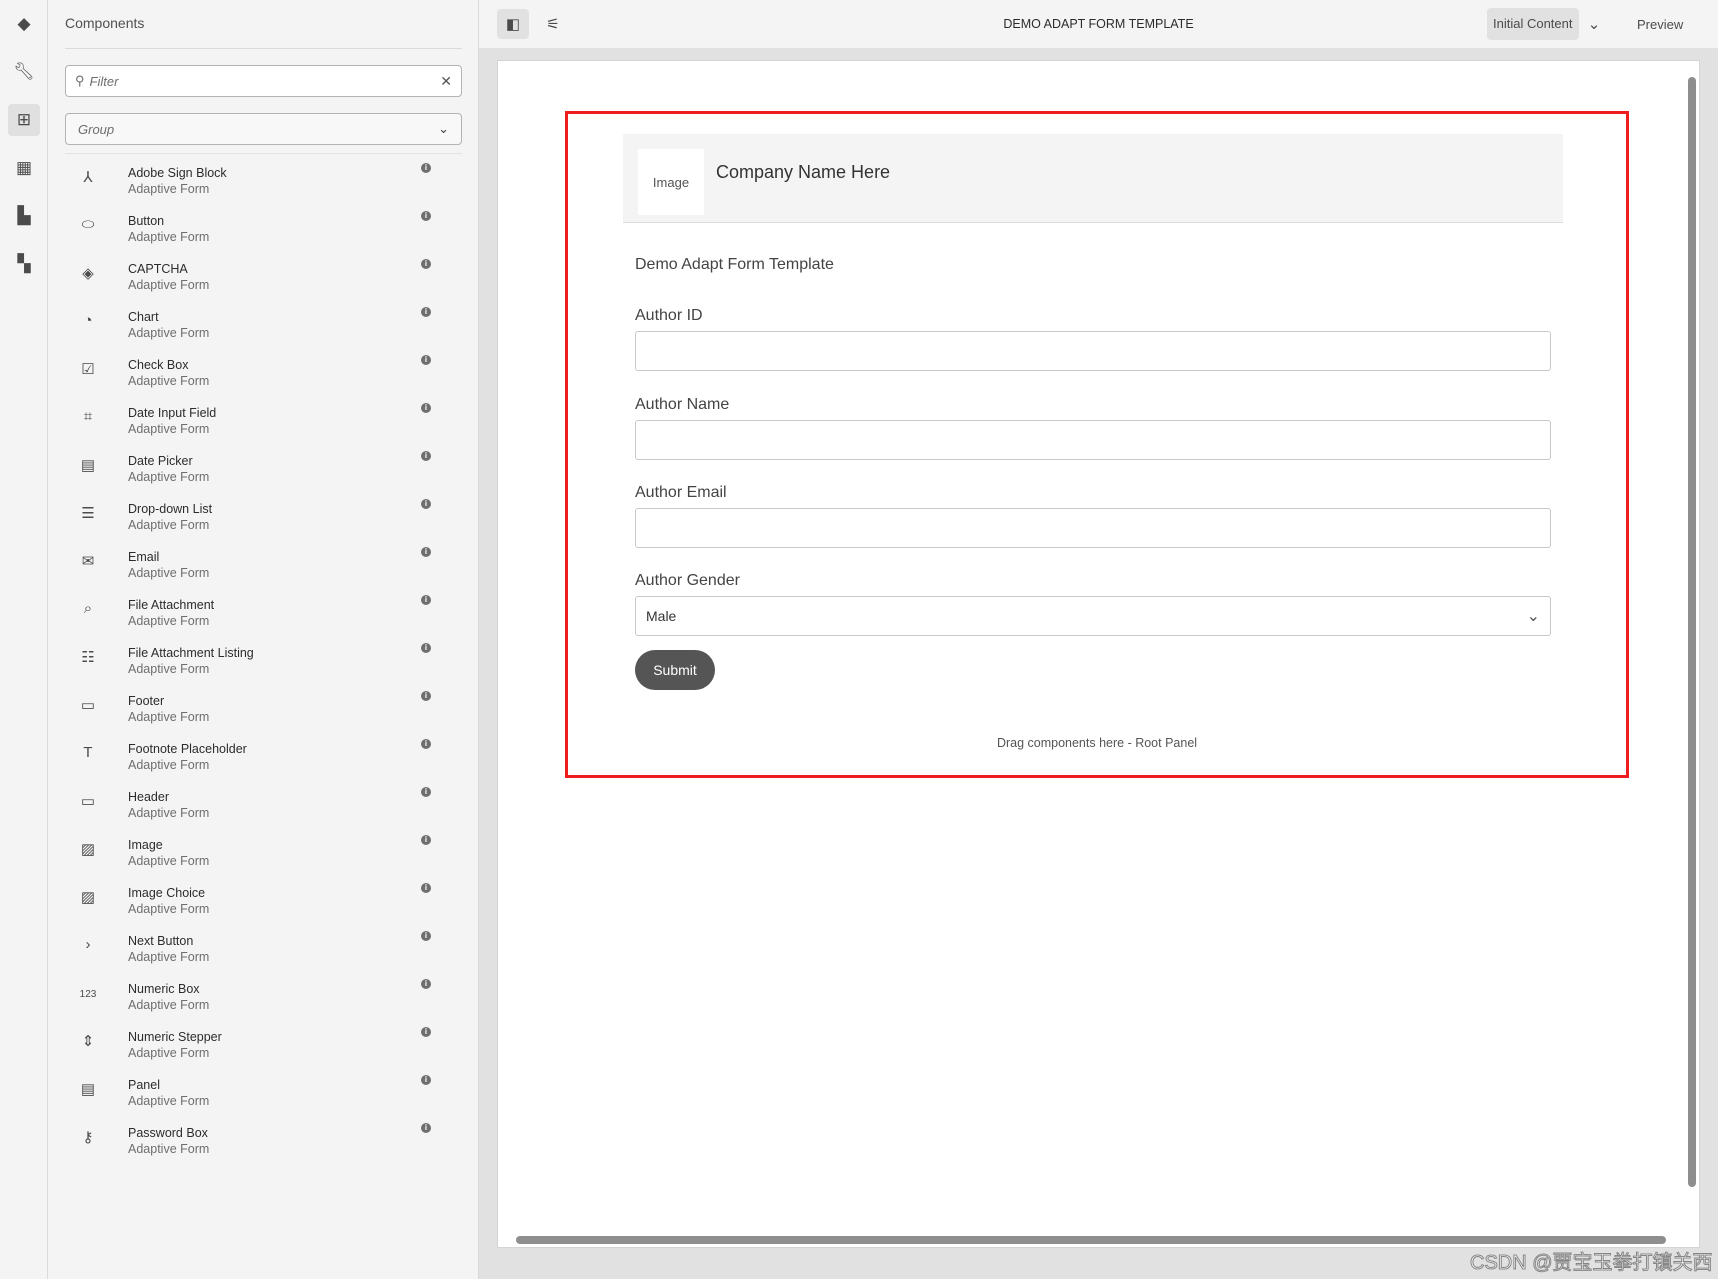  What do you see at coordinates (146, 221) in the screenshot?
I see `component-name: Button` at bounding box center [146, 221].